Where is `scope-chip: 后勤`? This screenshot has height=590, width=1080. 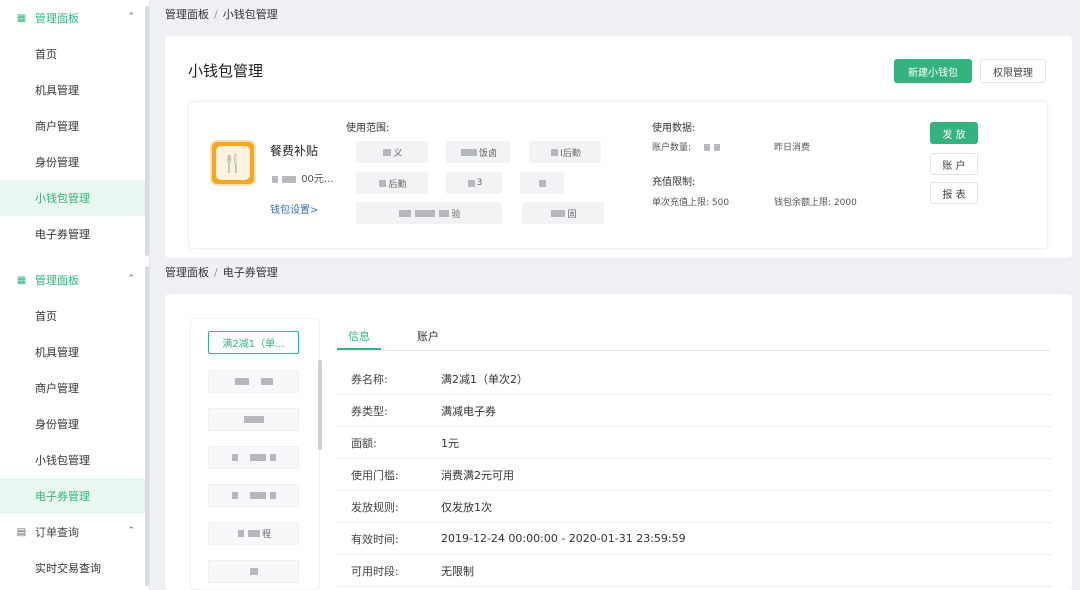 scope-chip: 后勤 is located at coordinates (392, 183).